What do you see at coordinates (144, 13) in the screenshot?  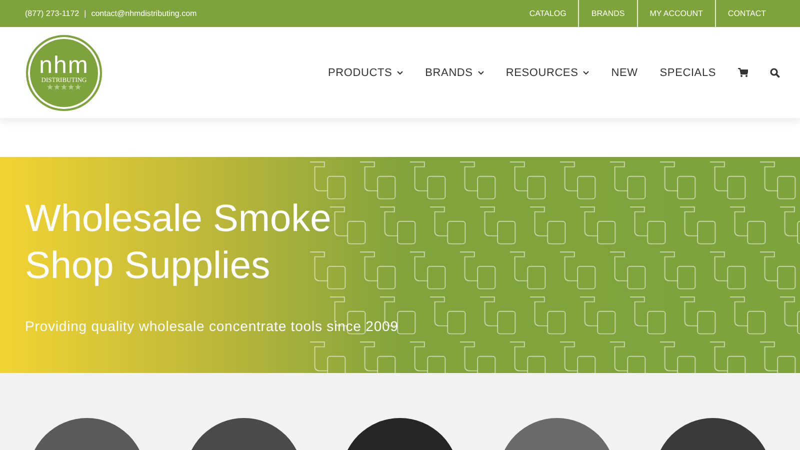 I see `email-link: contact@nhmdistributing.com` at bounding box center [144, 13].